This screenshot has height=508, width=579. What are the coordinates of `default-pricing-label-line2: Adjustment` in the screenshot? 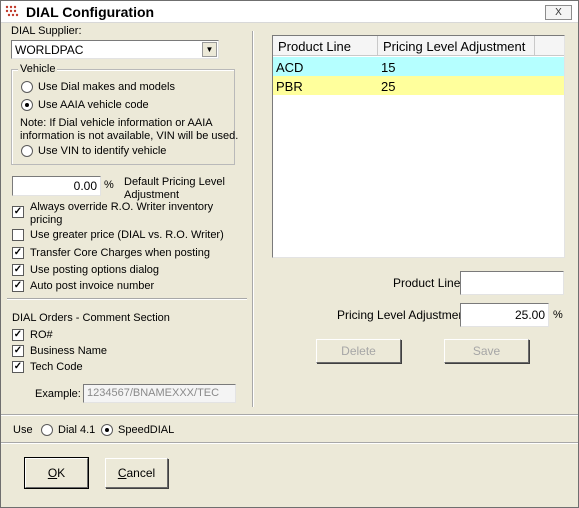 It's located at (152, 195).